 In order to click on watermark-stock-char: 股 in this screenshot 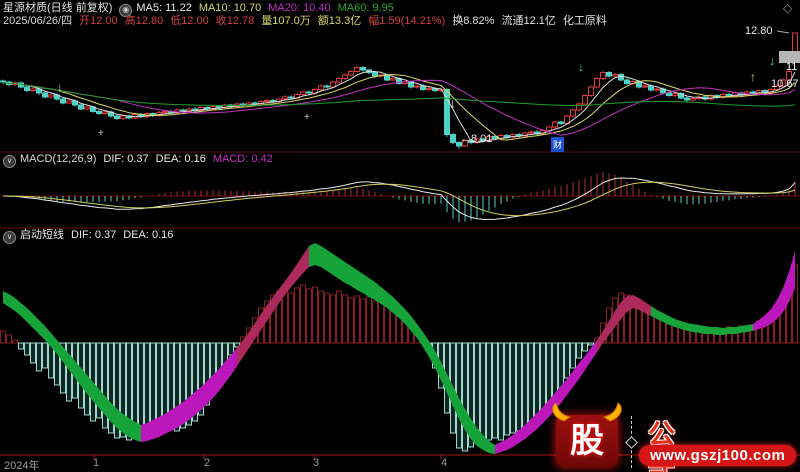, I will do `click(587, 441)`.